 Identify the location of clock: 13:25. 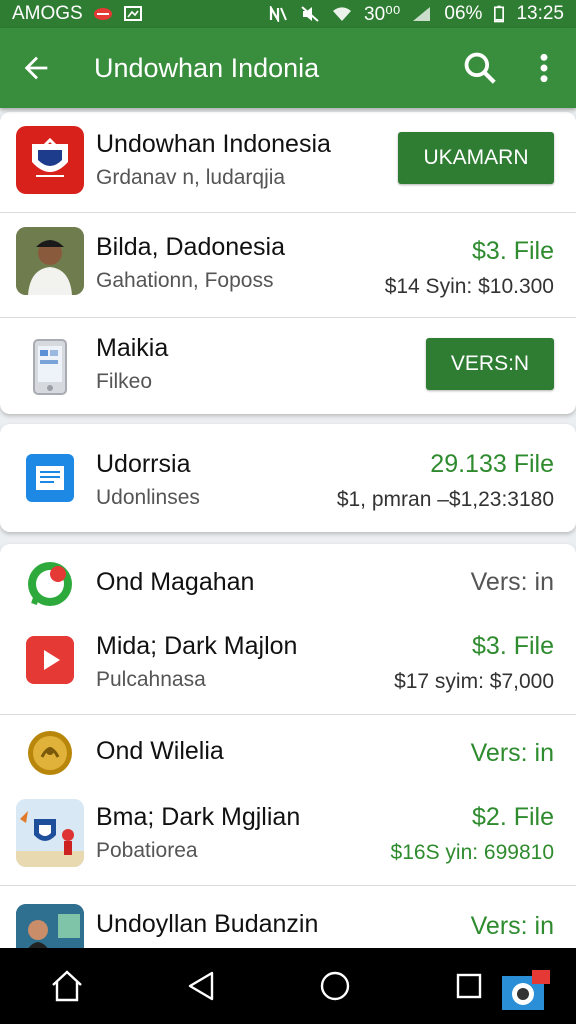
(540, 13).